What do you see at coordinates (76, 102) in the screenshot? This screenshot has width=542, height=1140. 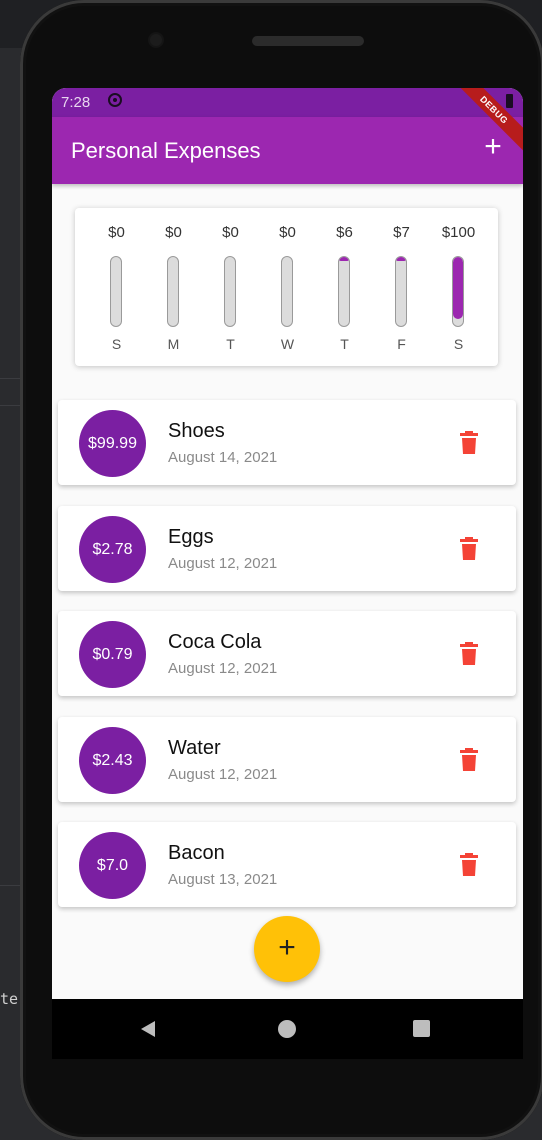 I see `status-time: 7:28` at bounding box center [76, 102].